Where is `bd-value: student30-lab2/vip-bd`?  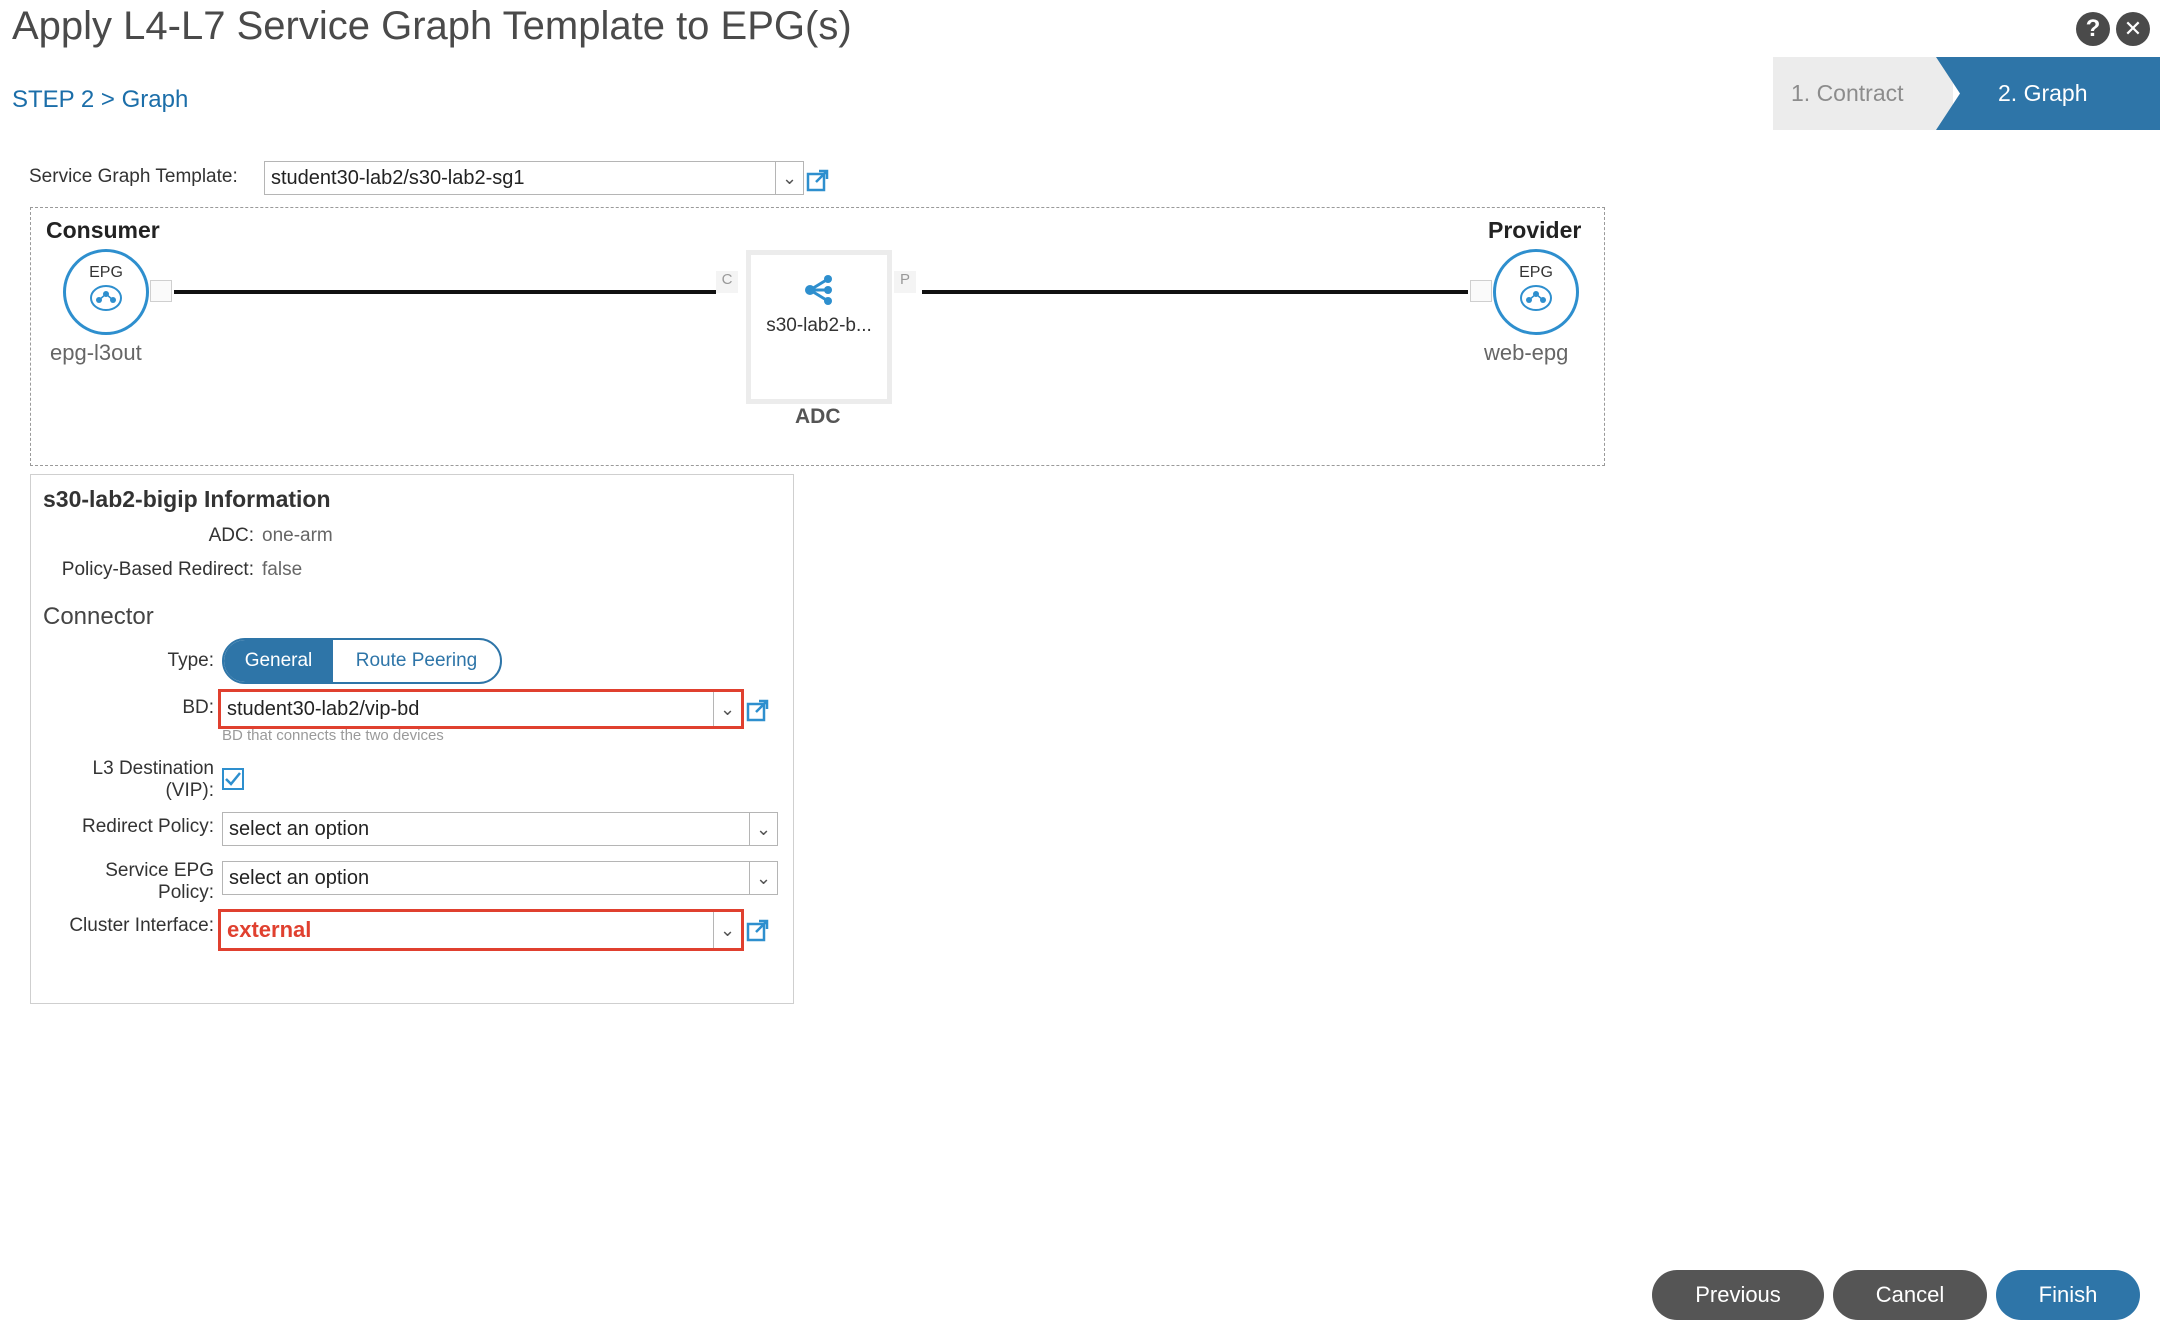
bd-value: student30-lab2/vip-bd is located at coordinates (323, 708).